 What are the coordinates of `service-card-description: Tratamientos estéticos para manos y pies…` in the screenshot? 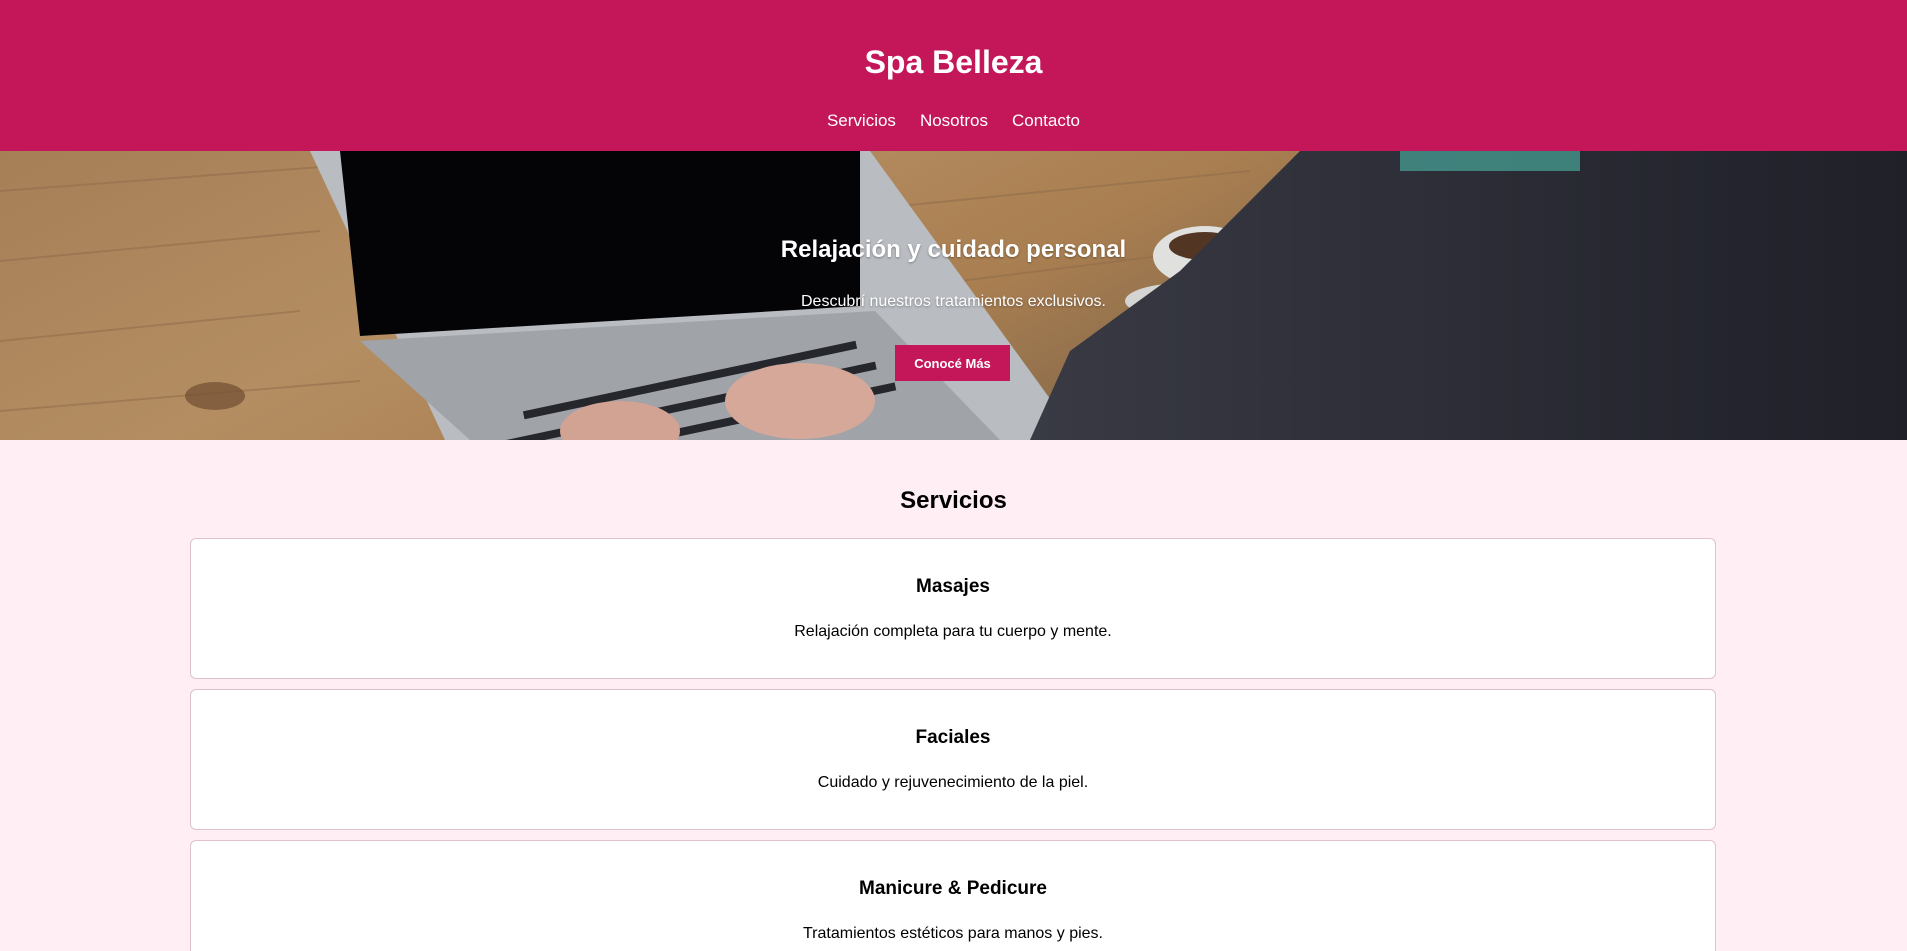 It's located at (953, 933).